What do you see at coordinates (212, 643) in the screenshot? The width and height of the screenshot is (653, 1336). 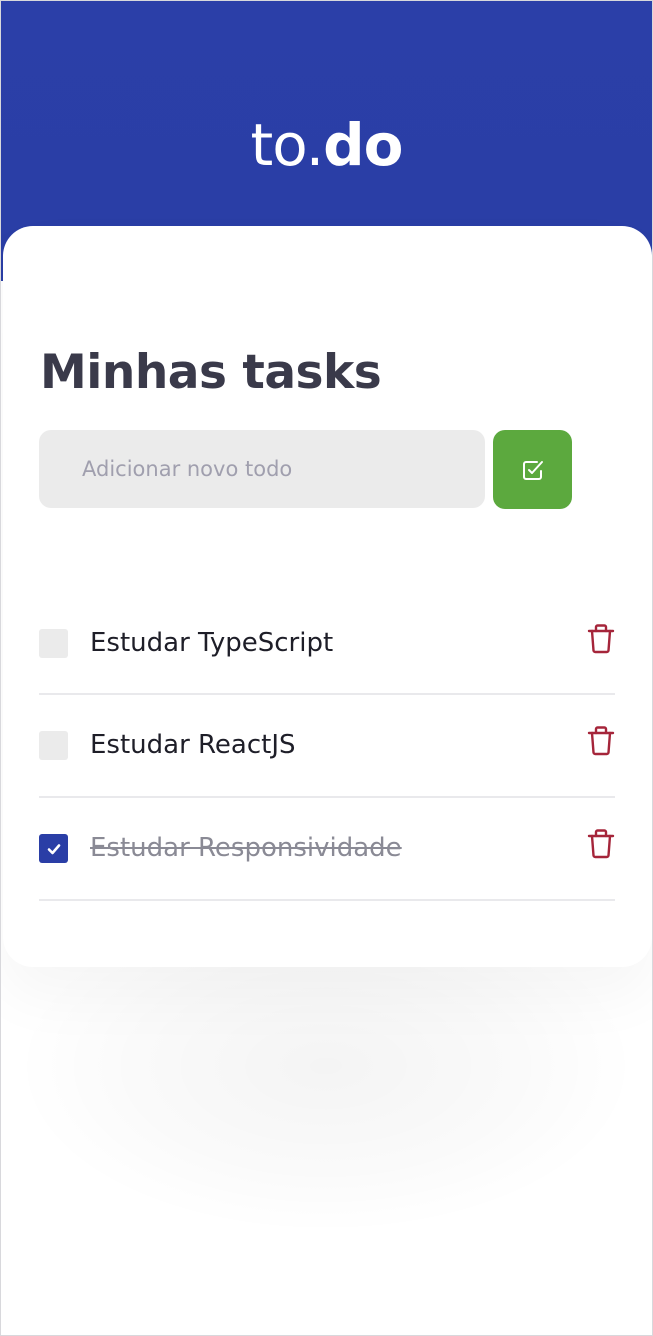 I see `task-title: Estudar TypeScript` at bounding box center [212, 643].